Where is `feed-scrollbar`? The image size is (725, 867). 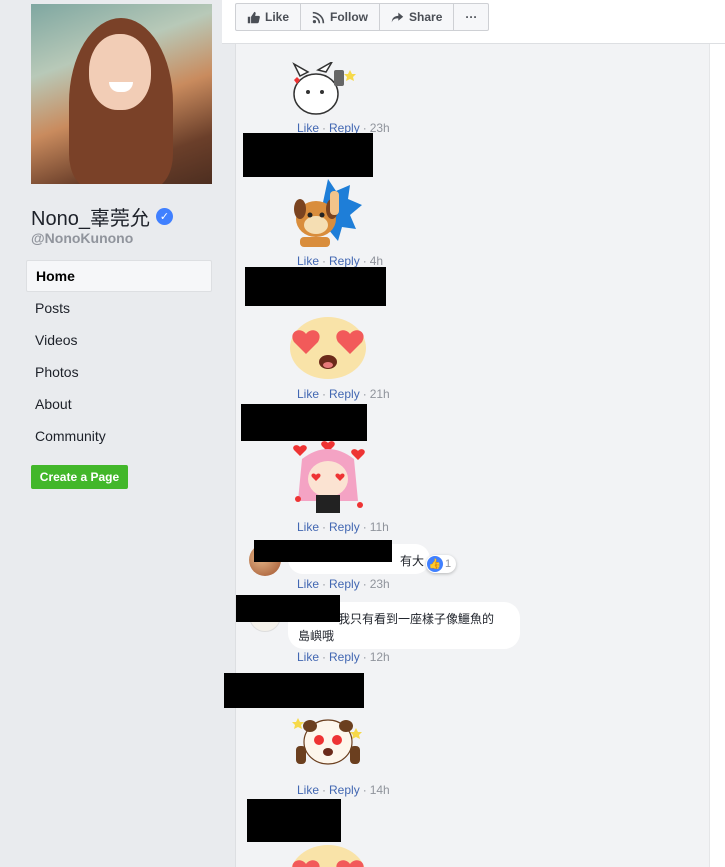
feed-scrollbar is located at coordinates (717, 455).